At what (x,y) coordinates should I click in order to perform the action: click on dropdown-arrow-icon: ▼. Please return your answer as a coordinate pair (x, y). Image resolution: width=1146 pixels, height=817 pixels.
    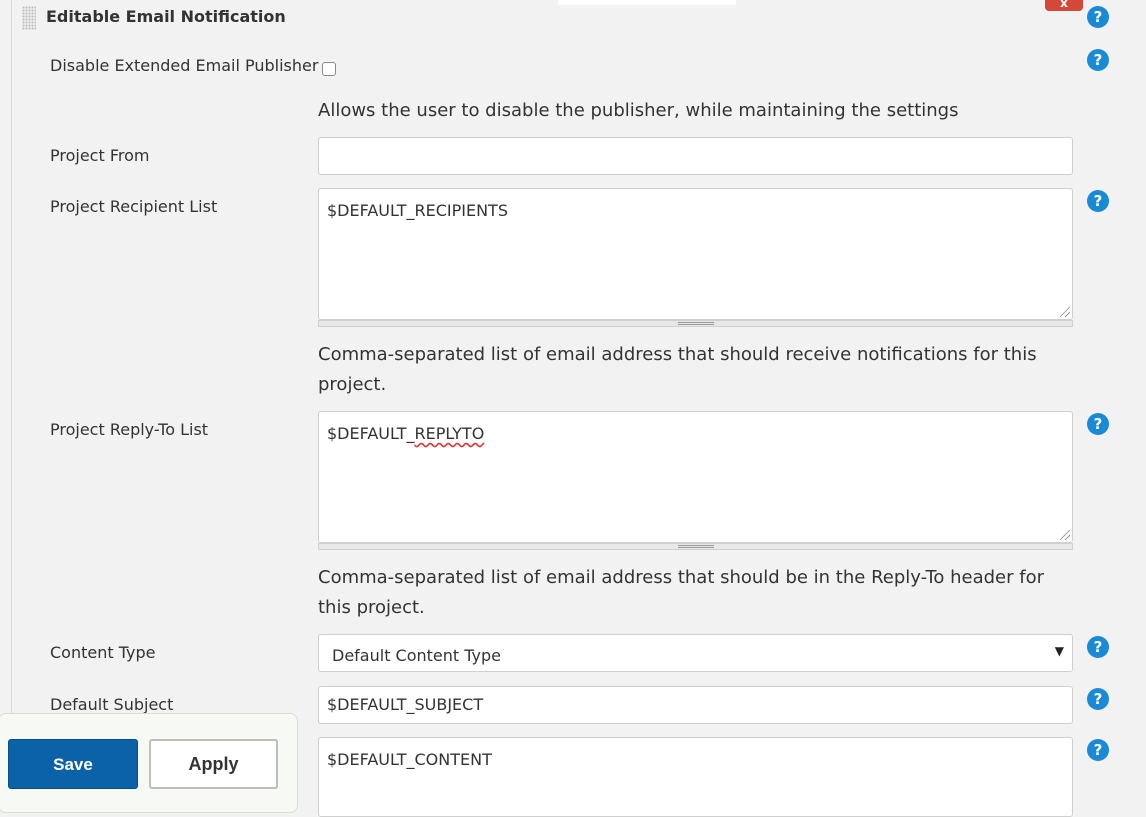
    Looking at the image, I should click on (1059, 651).